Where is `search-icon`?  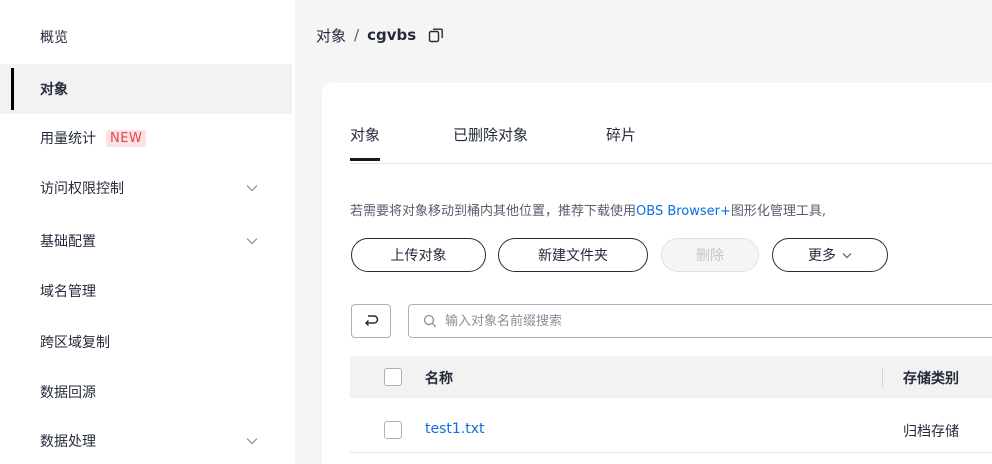
search-icon is located at coordinates (430, 321).